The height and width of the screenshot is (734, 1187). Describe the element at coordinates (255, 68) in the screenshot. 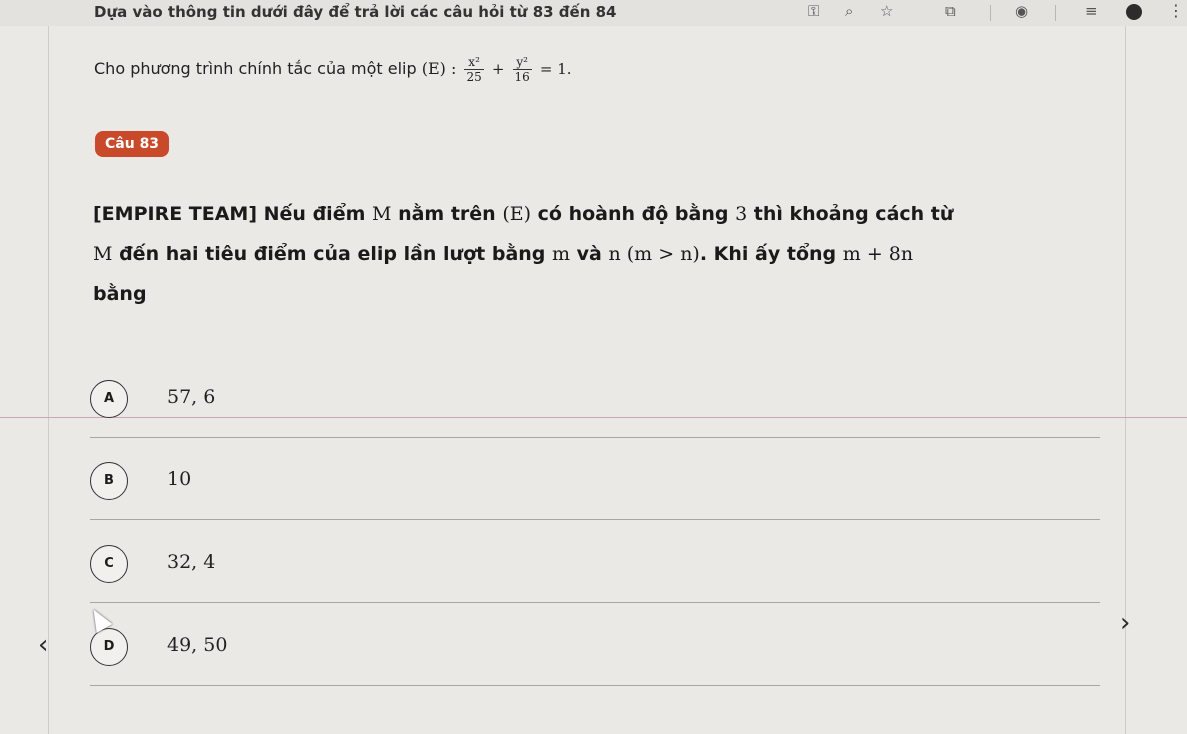

I see `given-text: Cho phương trình chính tắc của một elip` at that location.